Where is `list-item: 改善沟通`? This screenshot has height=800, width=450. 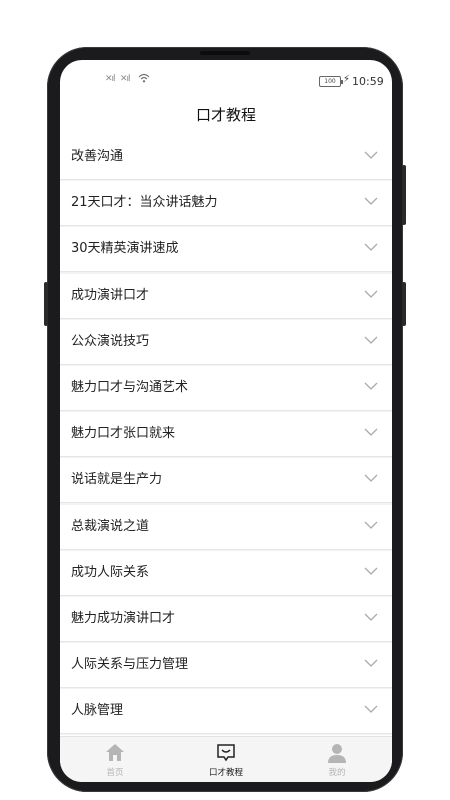
list-item: 改善沟通 is located at coordinates (226, 157).